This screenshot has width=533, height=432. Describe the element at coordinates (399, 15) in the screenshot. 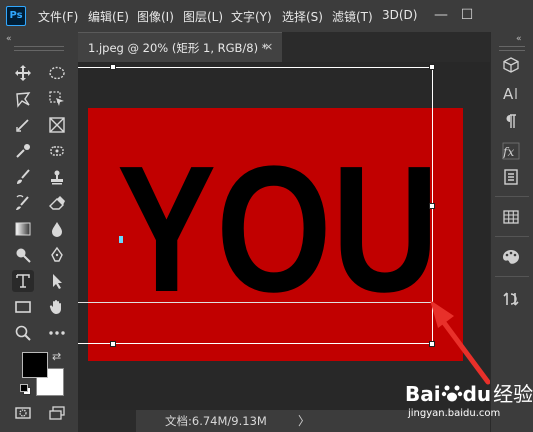

I see `menu-3d: 3D(D)` at that location.